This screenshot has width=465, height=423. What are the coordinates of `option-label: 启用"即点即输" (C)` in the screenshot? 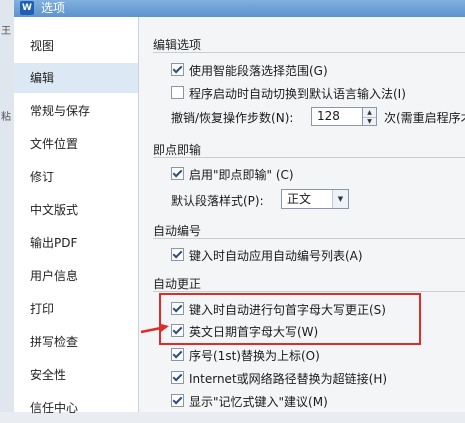 It's located at (241, 174).